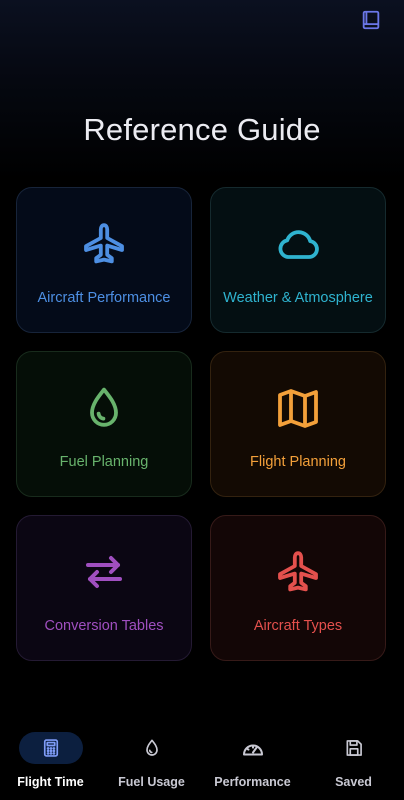  What do you see at coordinates (353, 782) in the screenshot?
I see `nav-label: Saved` at bounding box center [353, 782].